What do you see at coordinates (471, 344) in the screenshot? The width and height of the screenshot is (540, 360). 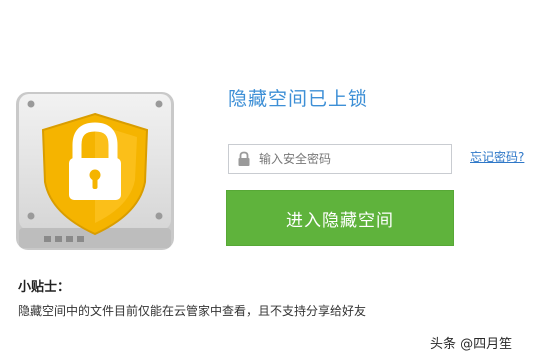 I see `watermark: 头条 @四月笙` at bounding box center [471, 344].